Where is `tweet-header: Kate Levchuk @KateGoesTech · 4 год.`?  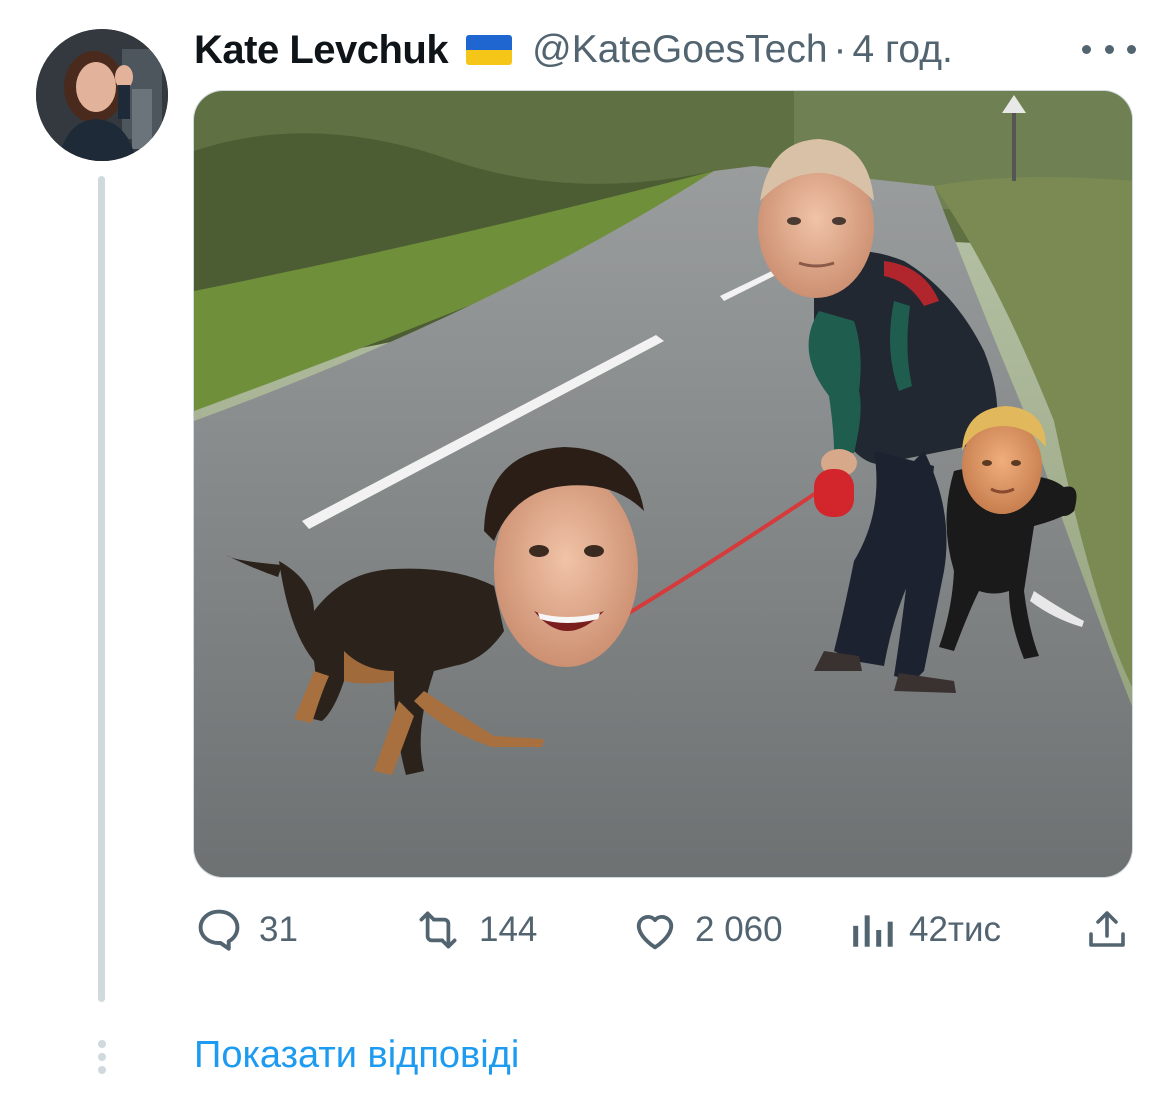 tweet-header: Kate Levchuk @KateGoesTech · 4 год. is located at coordinates (674, 50).